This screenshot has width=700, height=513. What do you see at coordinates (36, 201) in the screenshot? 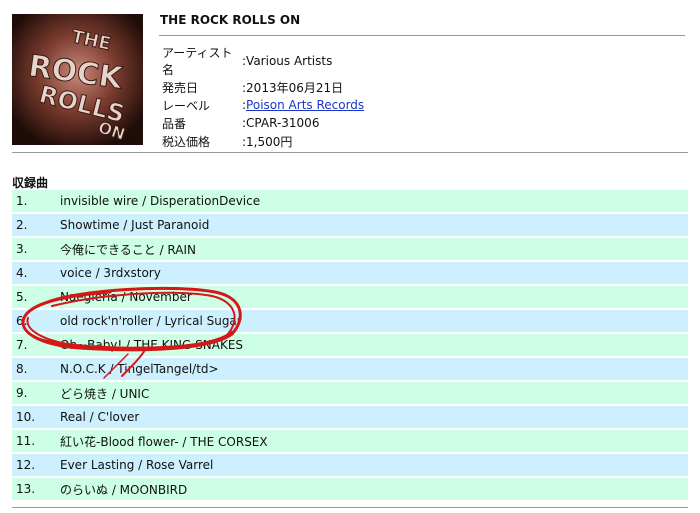
I see `track-number: 1.` at bounding box center [36, 201].